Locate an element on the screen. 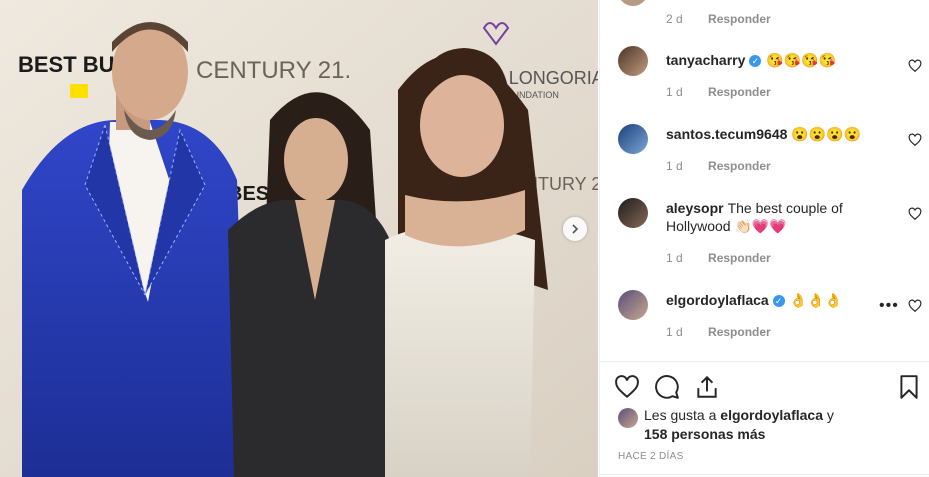 The width and height of the screenshot is (929, 477). comment-bubble-icon is located at coordinates (667, 387).